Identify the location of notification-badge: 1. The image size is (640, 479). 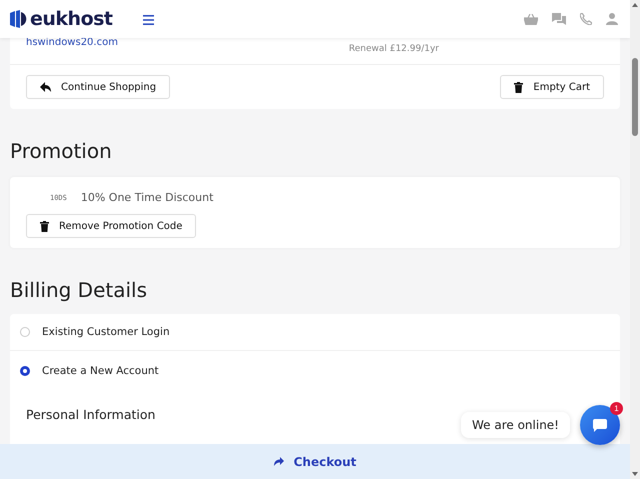
(616, 408).